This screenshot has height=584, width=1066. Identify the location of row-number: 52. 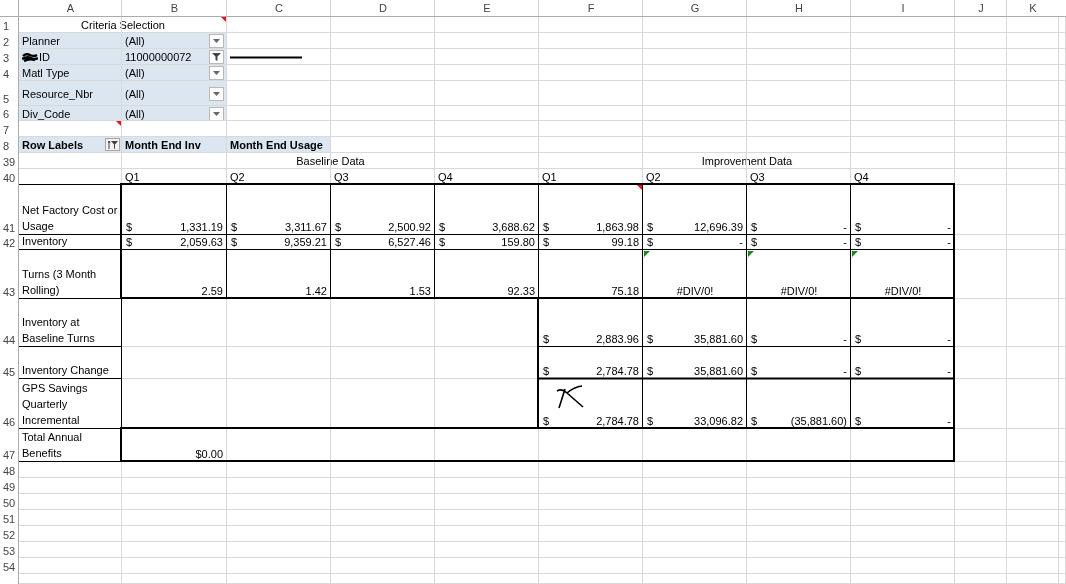
(9, 534).